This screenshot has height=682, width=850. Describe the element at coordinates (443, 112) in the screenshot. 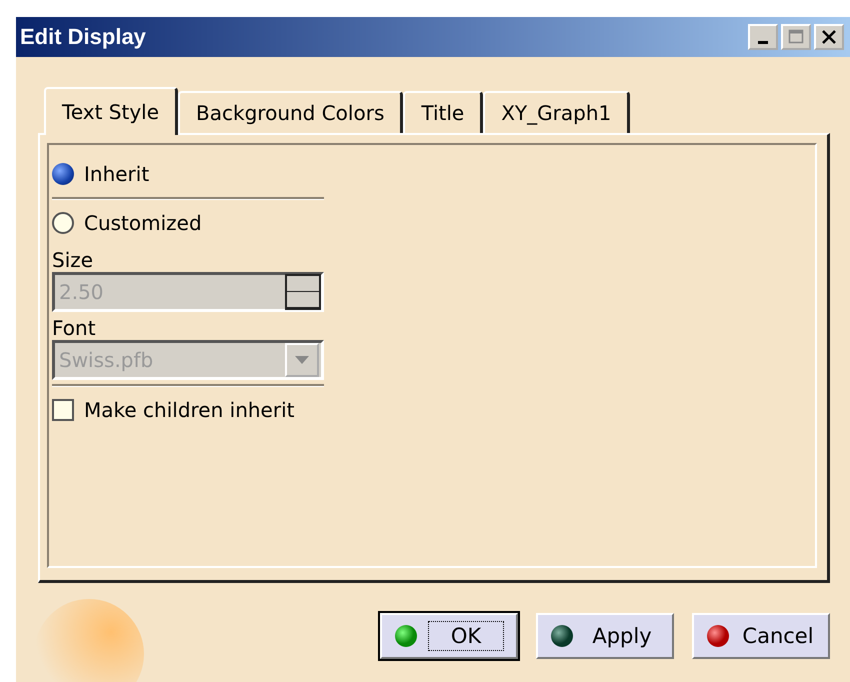

I see `tab: Title` at that location.